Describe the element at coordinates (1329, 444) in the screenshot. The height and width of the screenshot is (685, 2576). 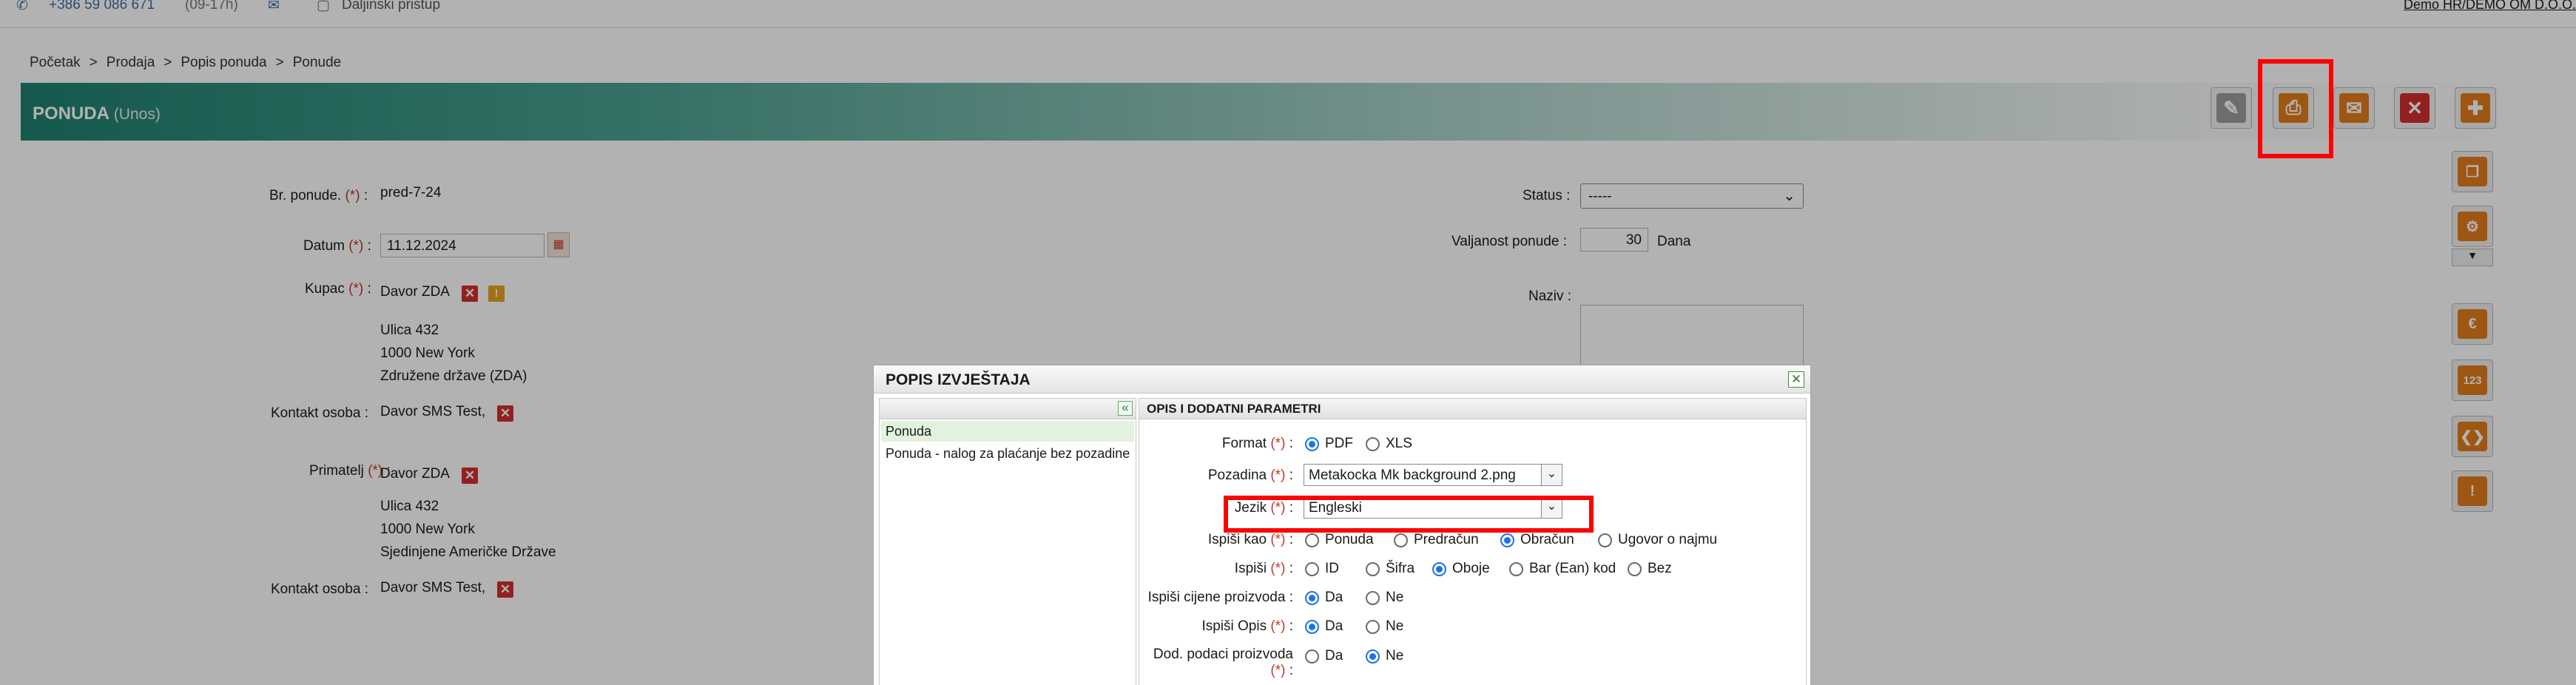
I see `format-pdf-option: PDF` at that location.